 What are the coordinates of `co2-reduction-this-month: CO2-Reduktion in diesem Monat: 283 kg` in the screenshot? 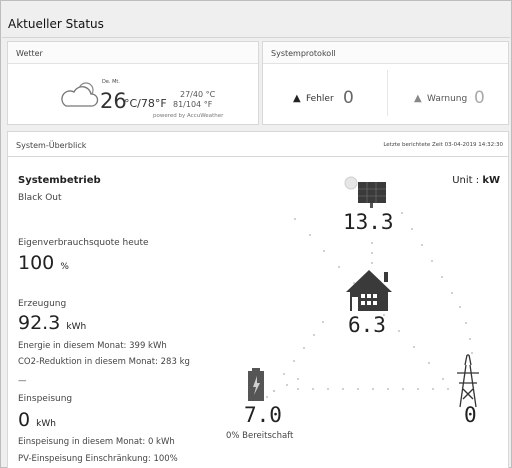 It's located at (104, 362).